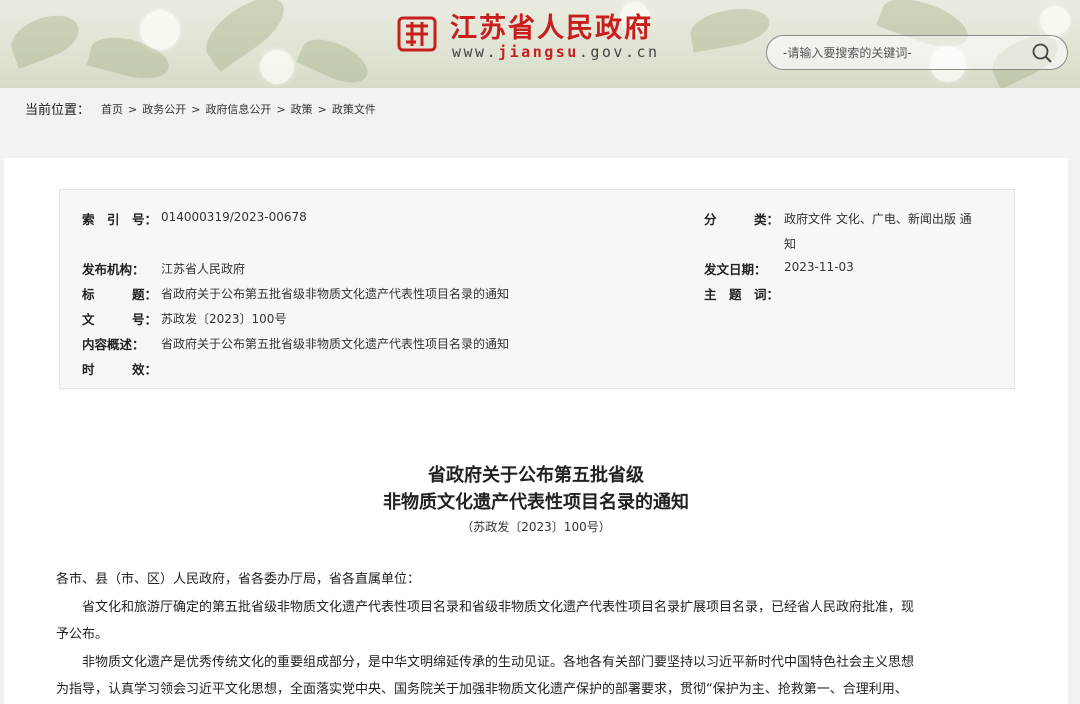 The width and height of the screenshot is (1080, 704). Describe the element at coordinates (619, 52) in the screenshot. I see `url-suffix: .gov.cn` at that location.